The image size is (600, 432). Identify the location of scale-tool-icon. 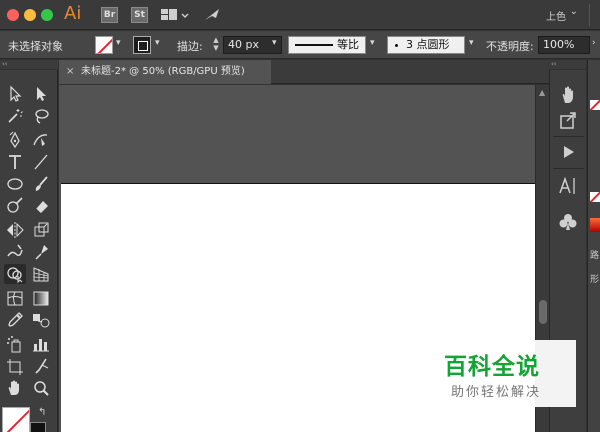
(41, 230).